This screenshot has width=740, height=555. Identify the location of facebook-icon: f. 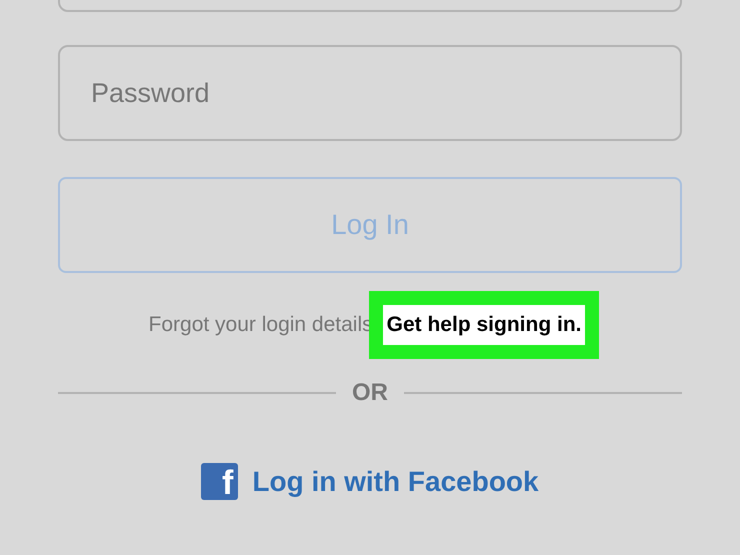
(219, 481).